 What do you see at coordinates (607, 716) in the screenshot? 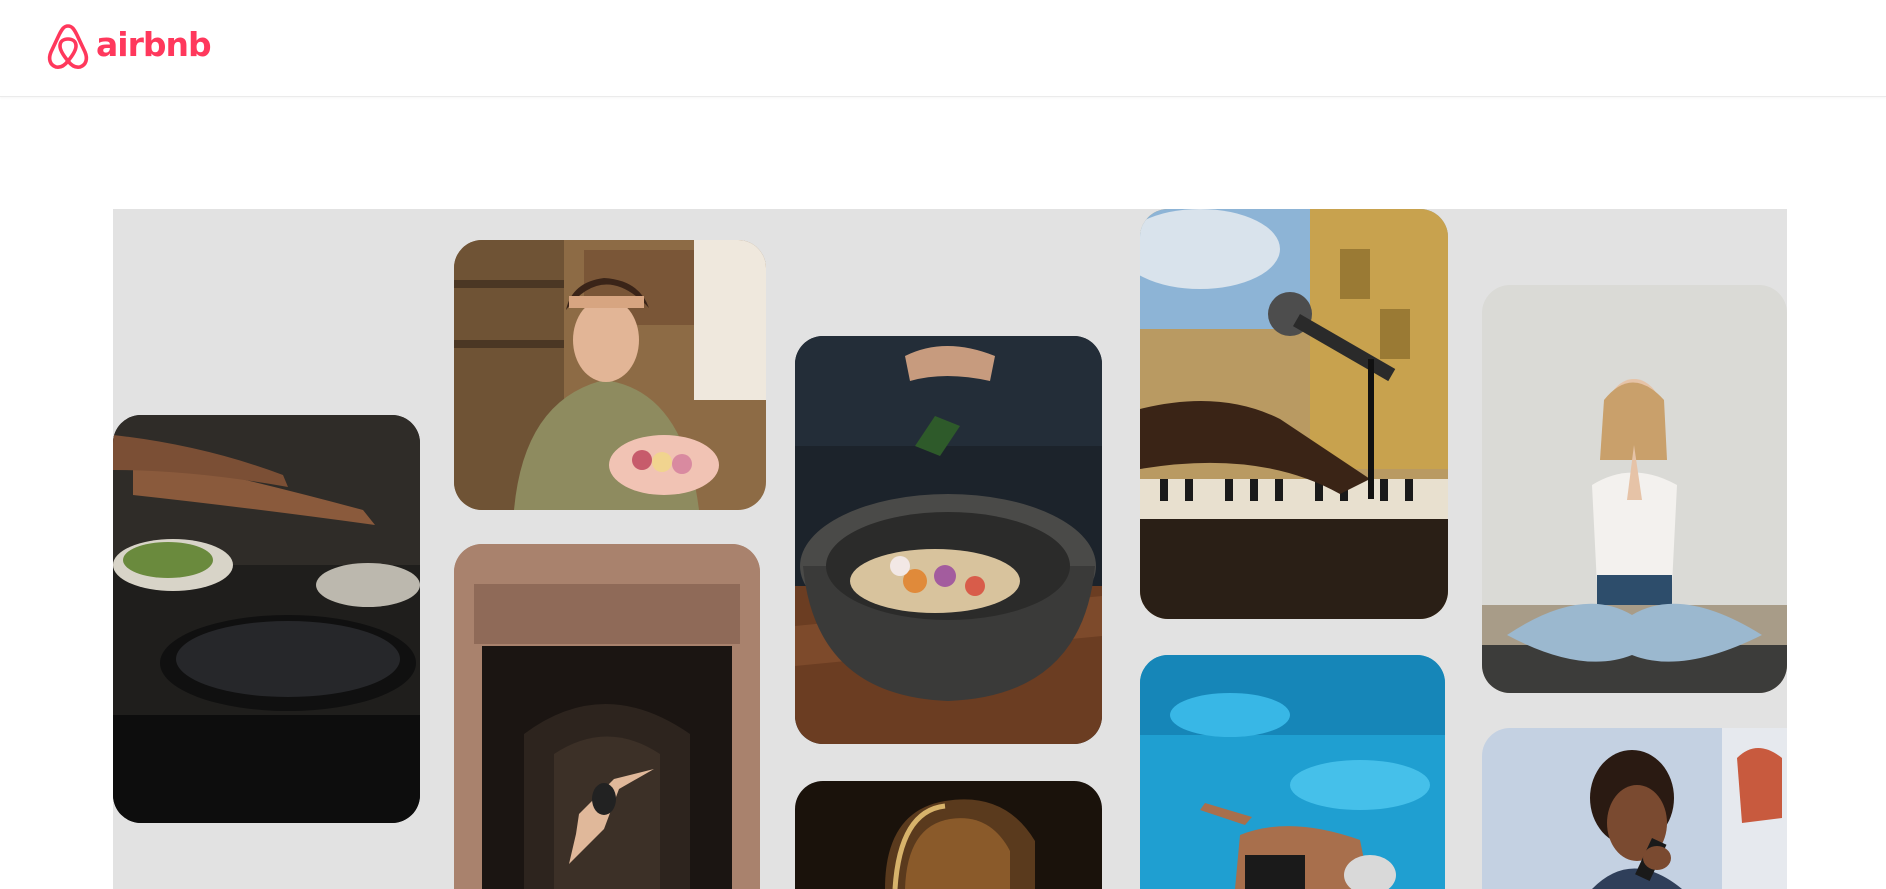
I see `photo-dancer-archway` at bounding box center [607, 716].